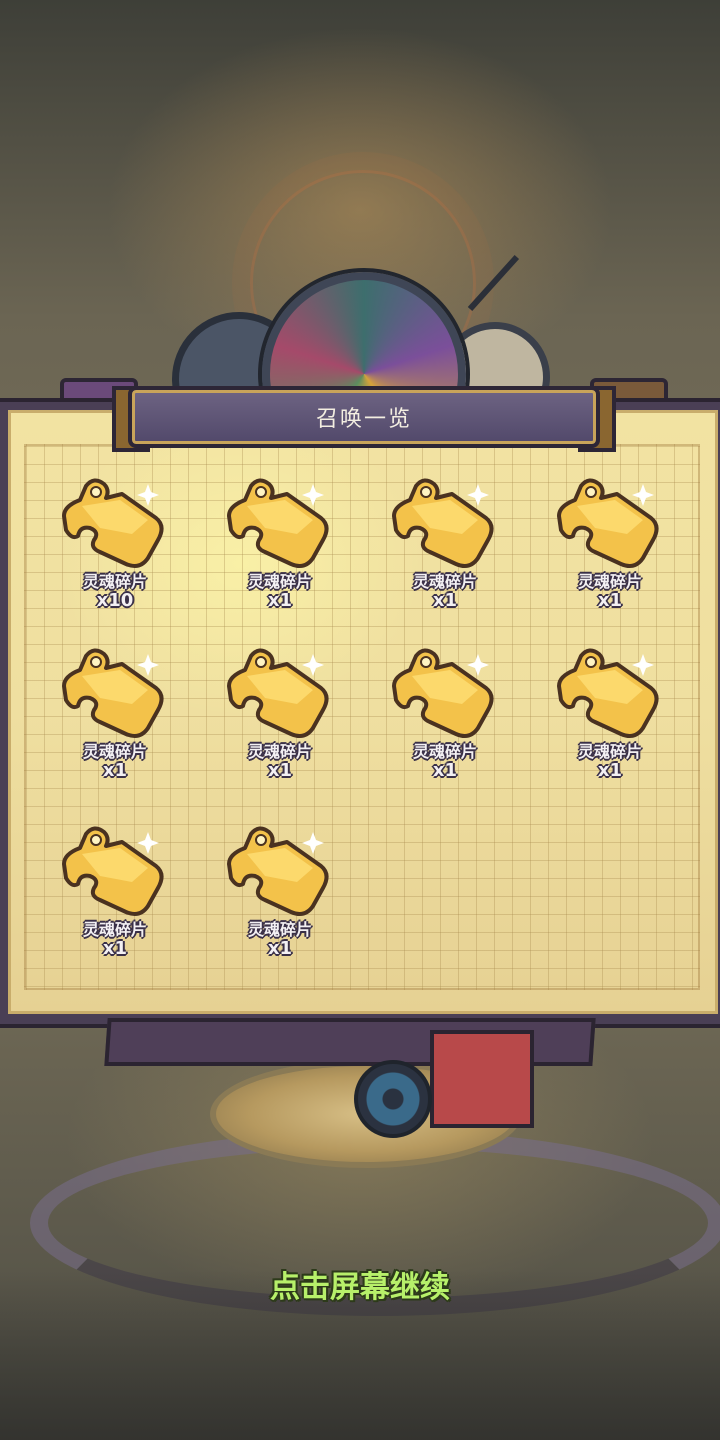 The image size is (720, 1440). I want to click on tap-to-continue-hint: 点击屏幕继续, so click(360, 1284).